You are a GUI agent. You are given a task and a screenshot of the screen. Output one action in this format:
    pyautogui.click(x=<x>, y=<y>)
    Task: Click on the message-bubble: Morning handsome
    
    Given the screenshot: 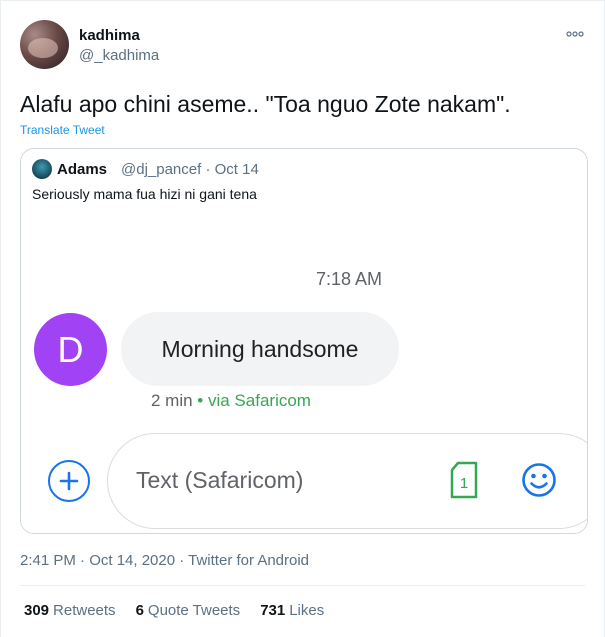 What is the action you would take?
    pyautogui.click(x=260, y=349)
    